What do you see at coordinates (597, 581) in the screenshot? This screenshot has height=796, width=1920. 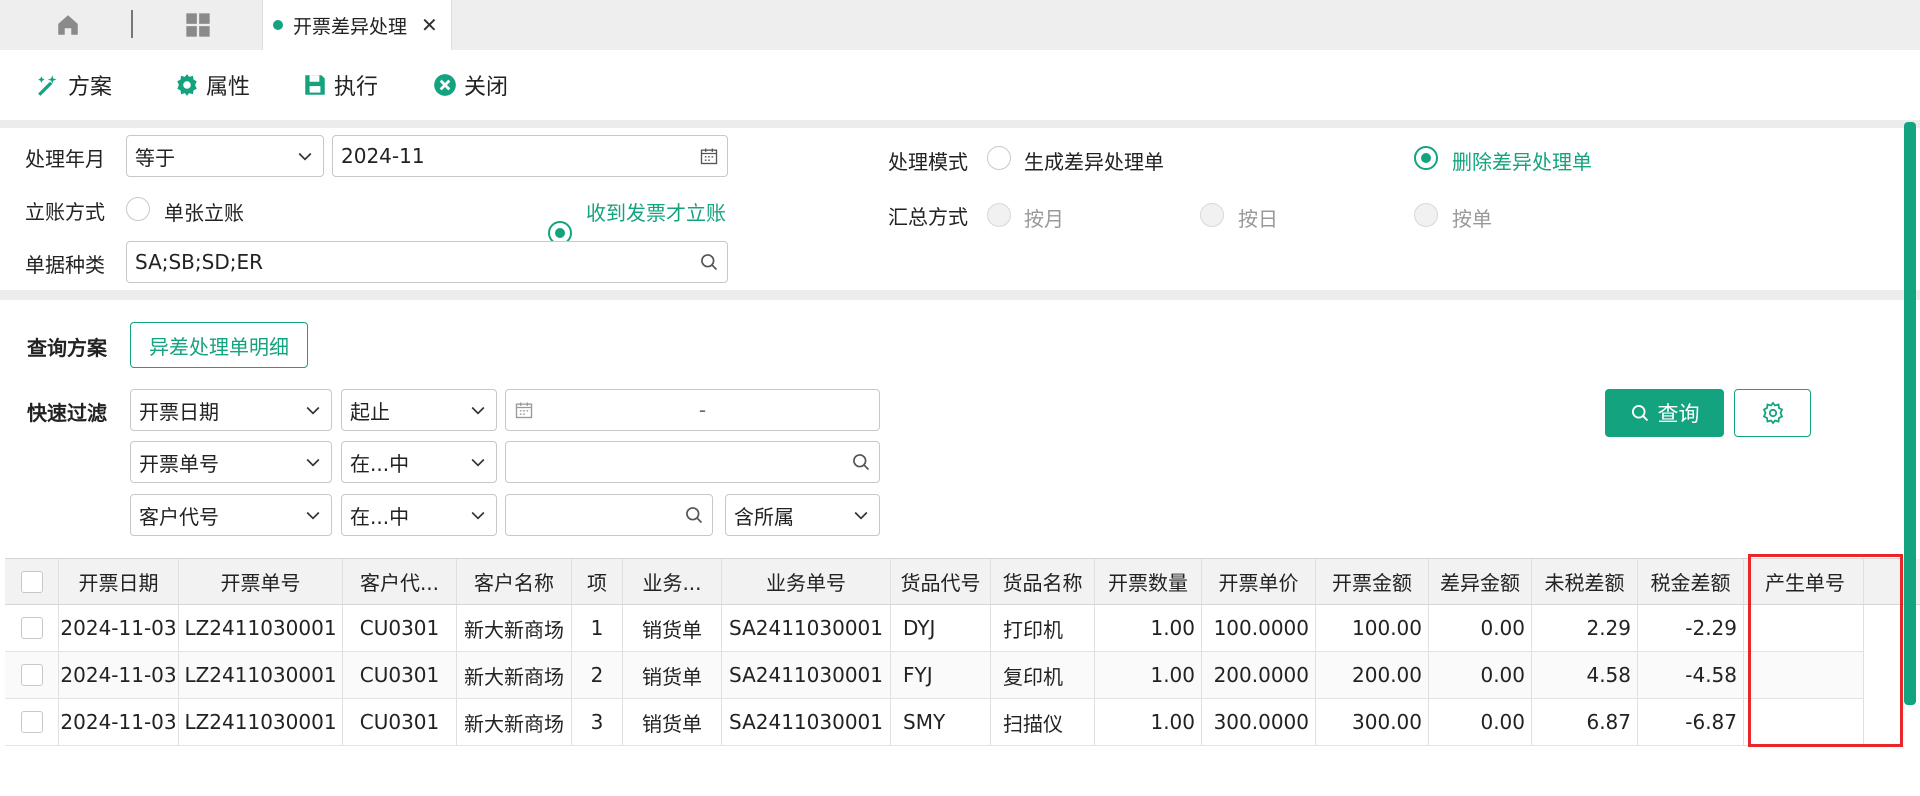 I see `column-header: 项` at bounding box center [597, 581].